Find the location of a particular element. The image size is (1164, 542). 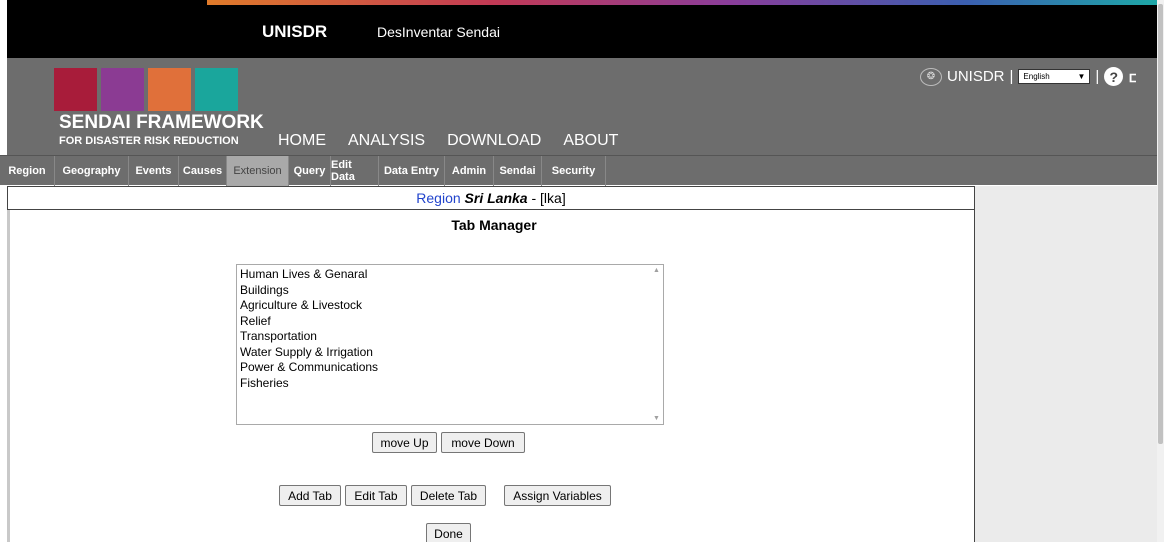

assign-variables-button: Assign Variables is located at coordinates (557, 495).